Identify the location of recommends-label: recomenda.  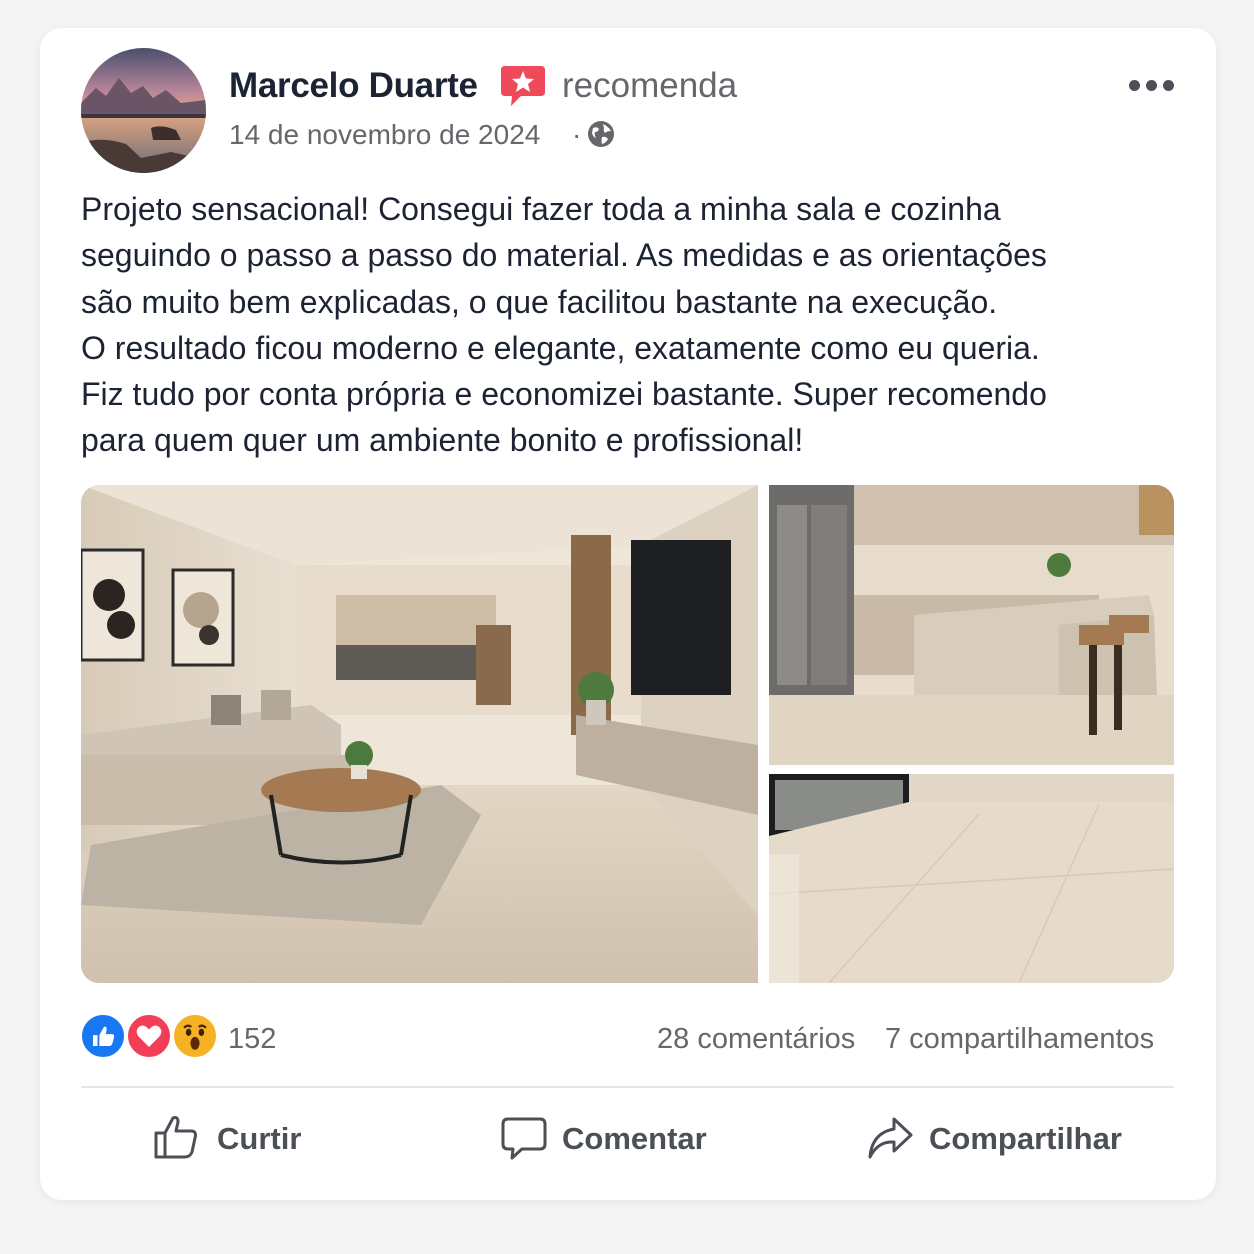
(650, 85).